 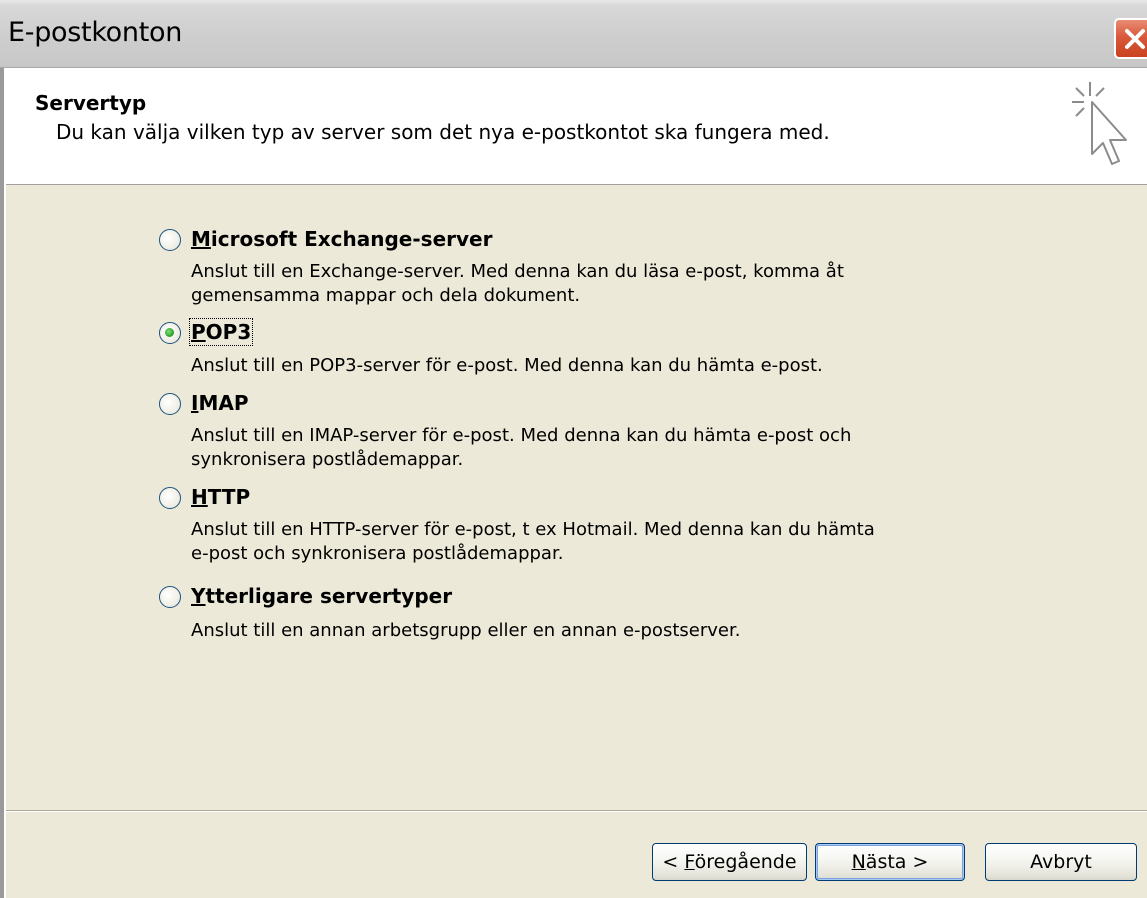 I want to click on label-pop3: POP3, so click(x=221, y=332).